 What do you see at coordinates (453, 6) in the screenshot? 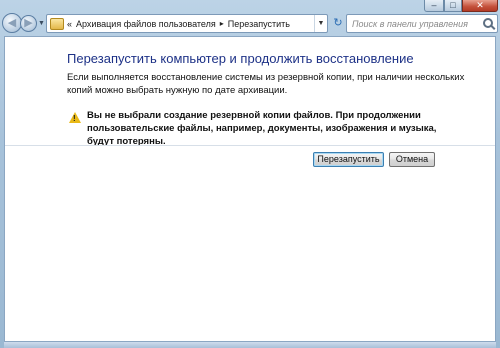
I see `maximize-button: □` at bounding box center [453, 6].